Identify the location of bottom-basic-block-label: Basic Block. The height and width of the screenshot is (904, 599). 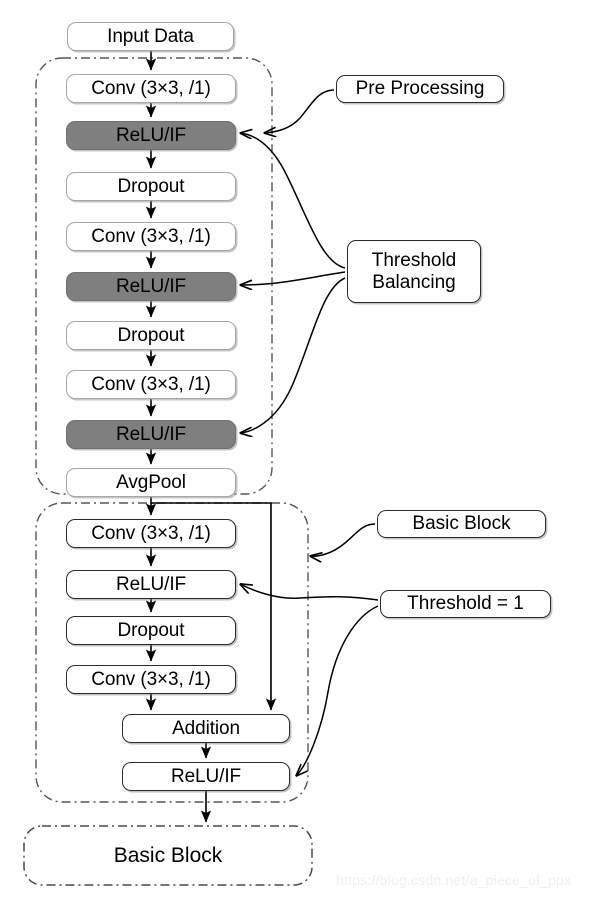
(168, 855).